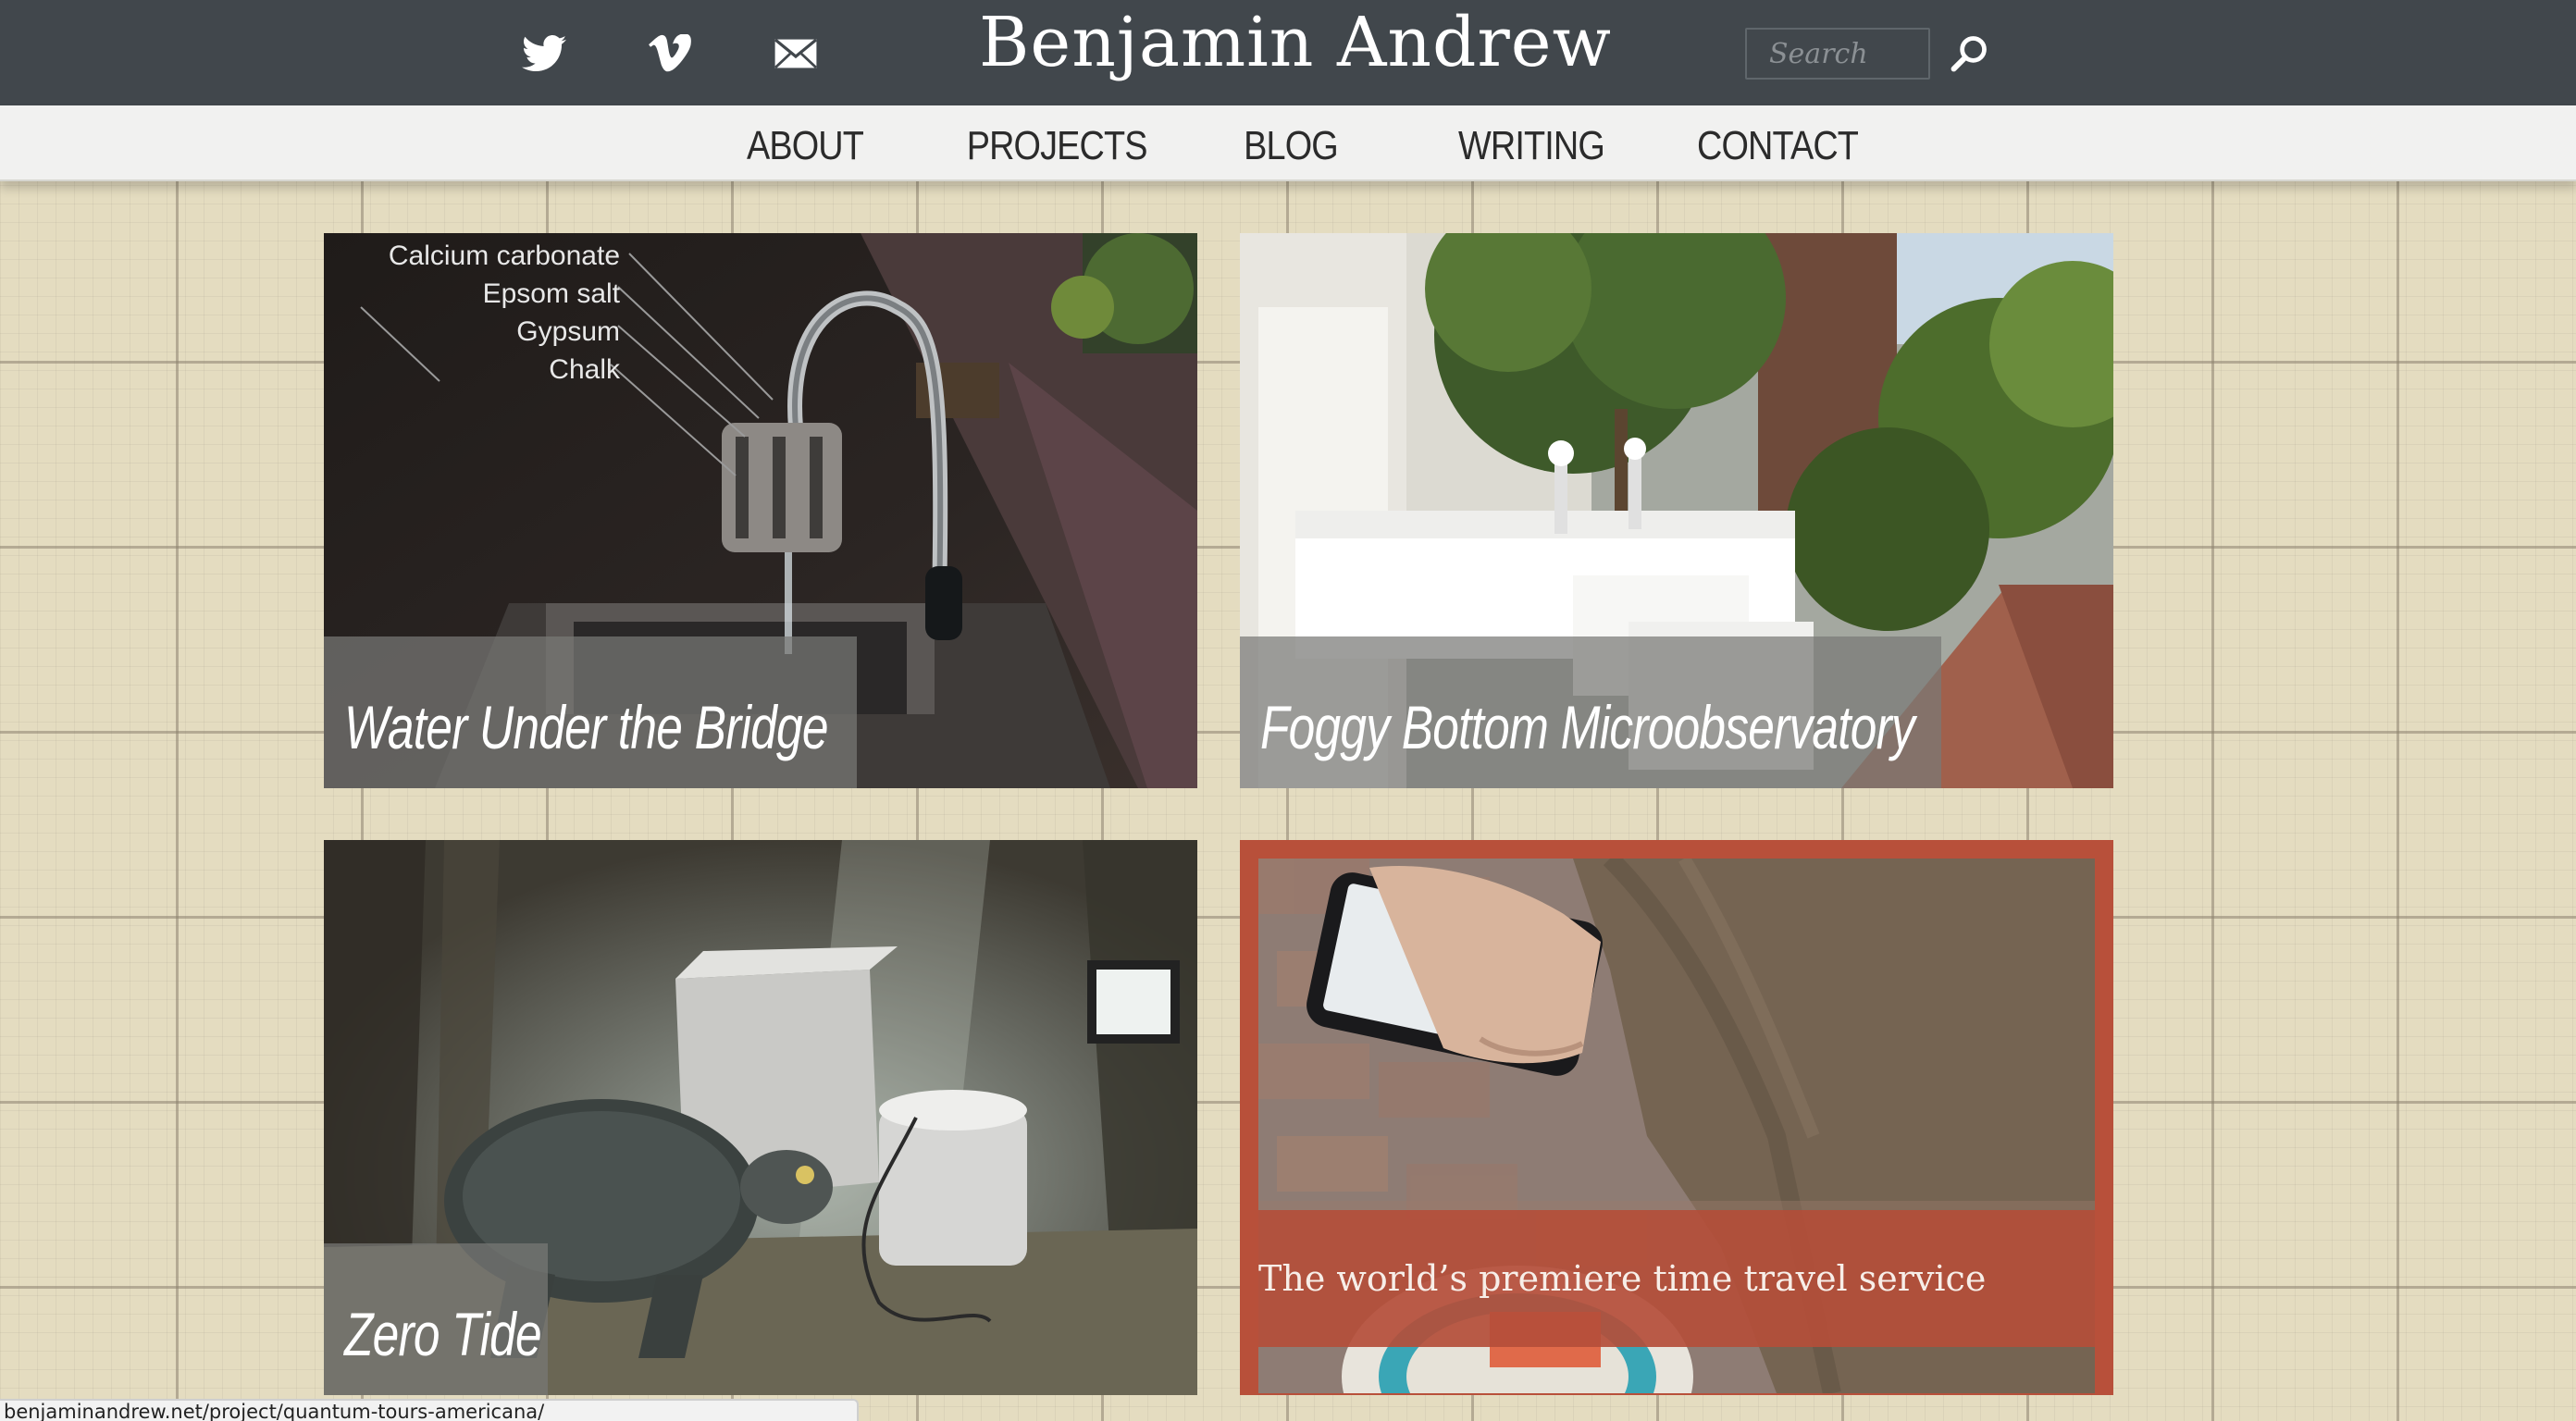 The image size is (2576, 1421). I want to click on top-bar: Benjamin Andrew, so click(1288, 53).